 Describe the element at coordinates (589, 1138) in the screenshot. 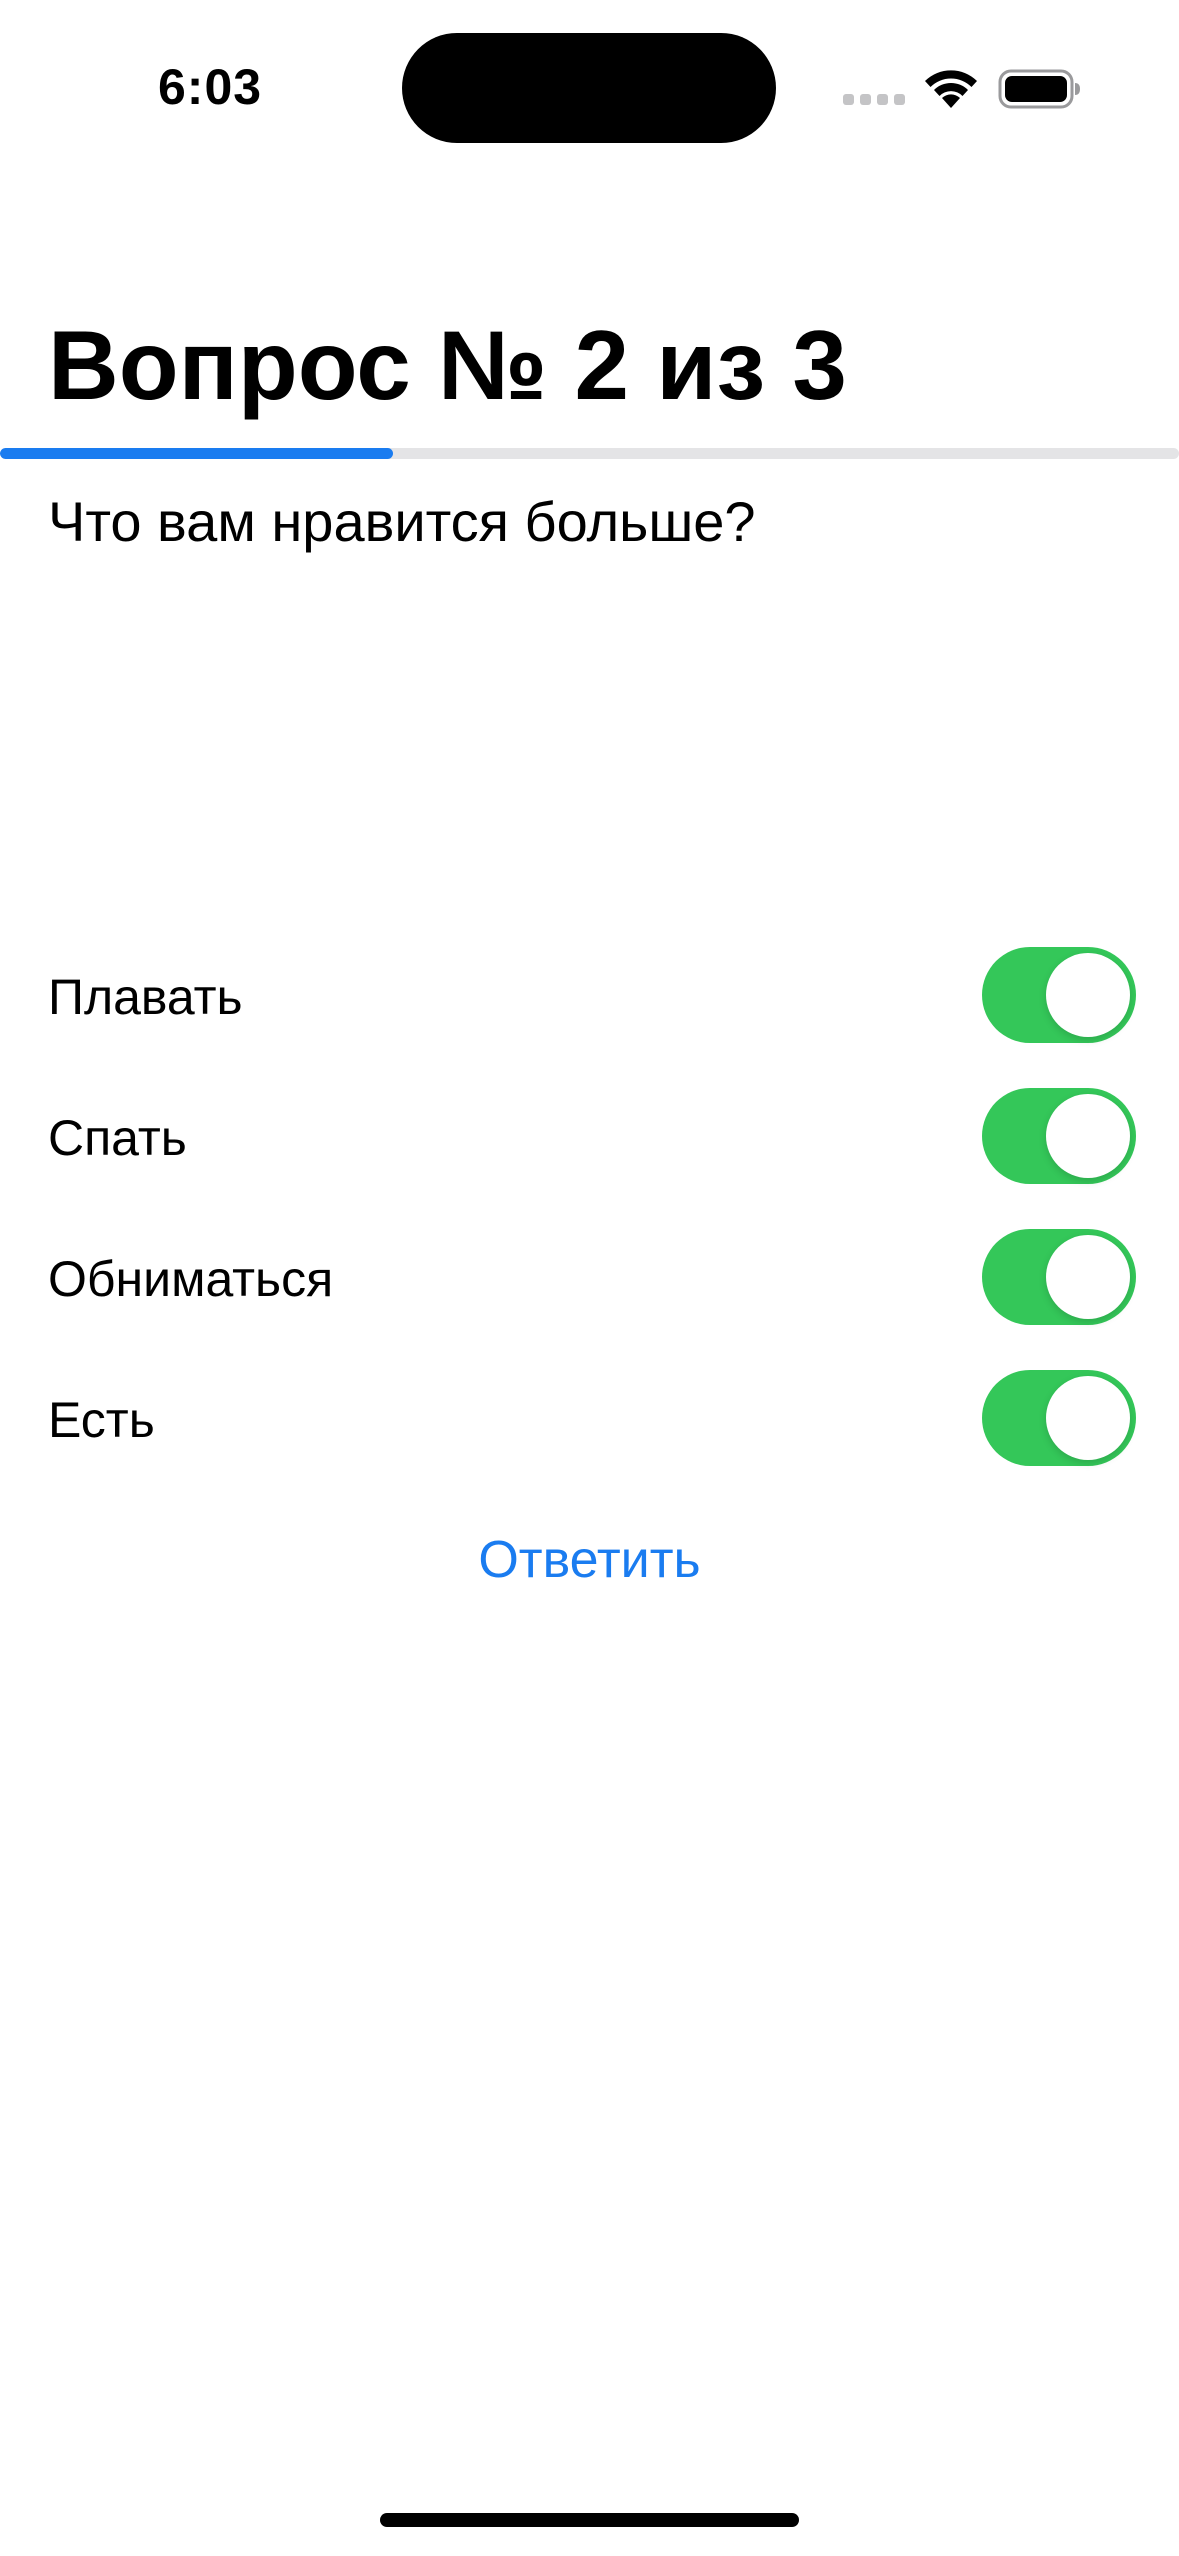

I see `answer-row: Спать` at that location.